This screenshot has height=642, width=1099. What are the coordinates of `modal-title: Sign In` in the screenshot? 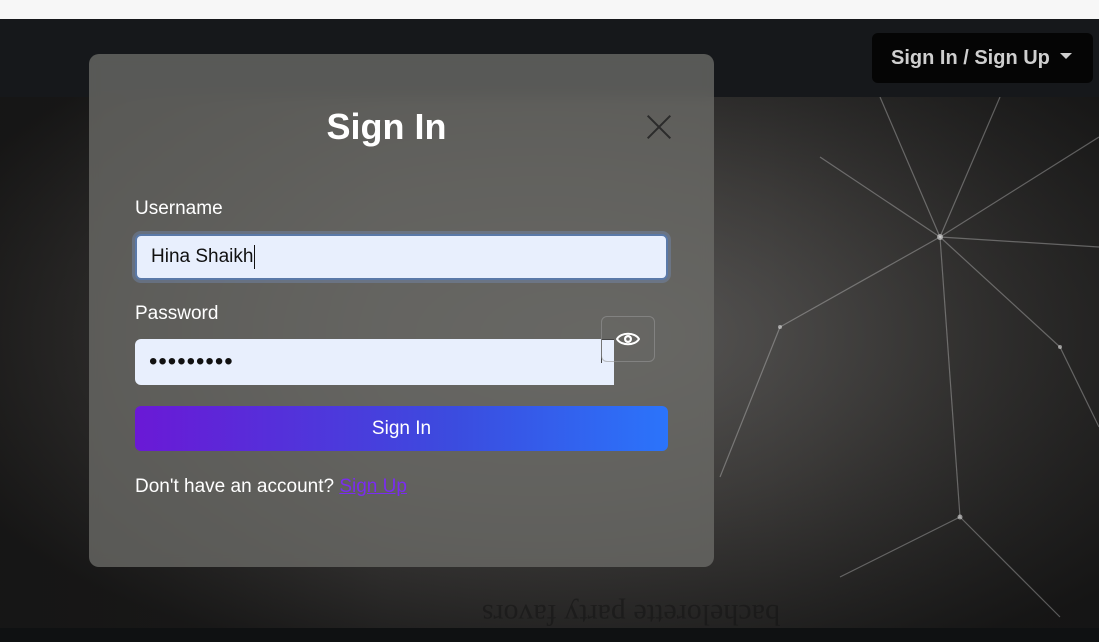 It's located at (386, 126).